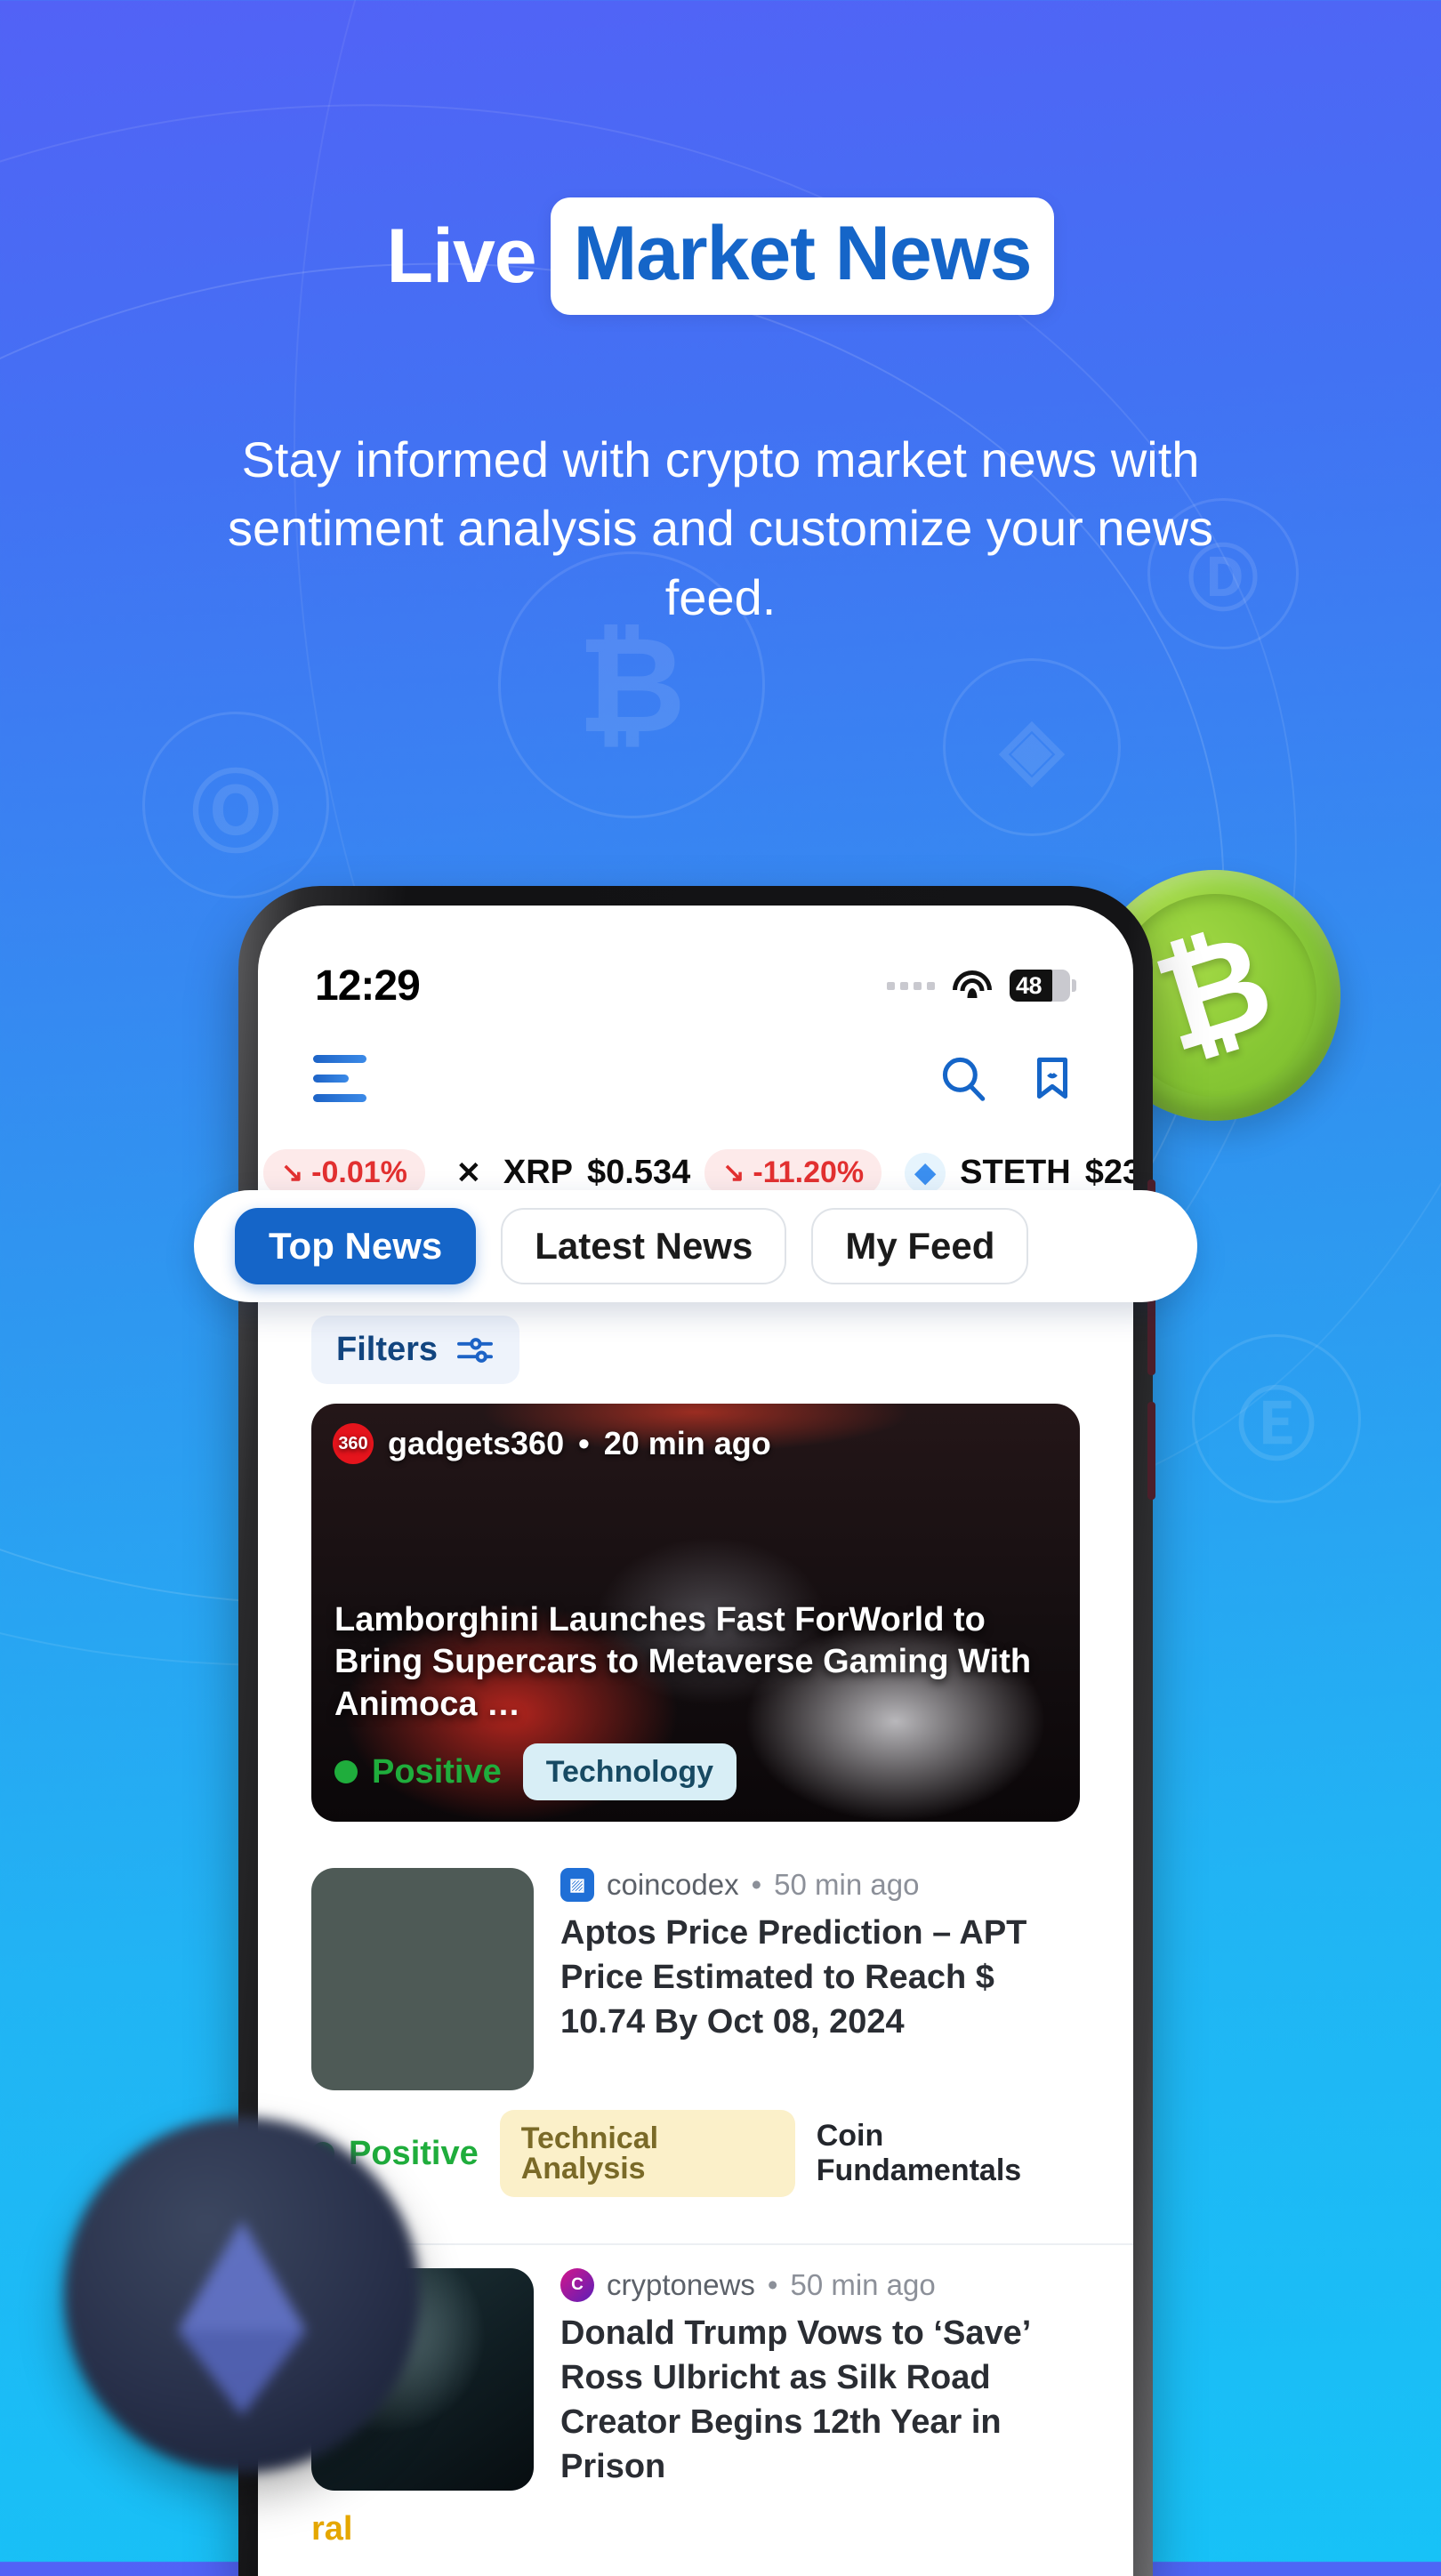  I want to click on article-tag-chip: Technical Analysis, so click(647, 2153).